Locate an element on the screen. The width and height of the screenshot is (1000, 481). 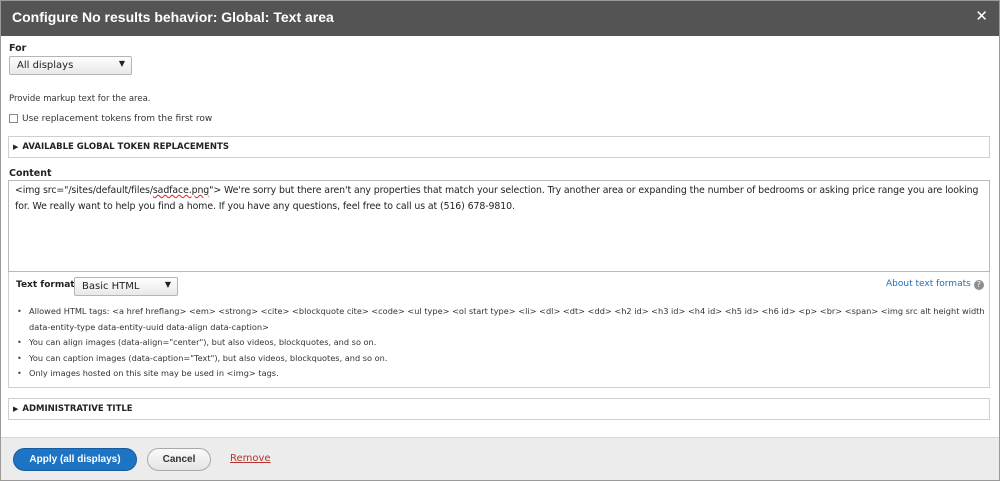
apply-button: Apply (all displays) is located at coordinates (75, 459).